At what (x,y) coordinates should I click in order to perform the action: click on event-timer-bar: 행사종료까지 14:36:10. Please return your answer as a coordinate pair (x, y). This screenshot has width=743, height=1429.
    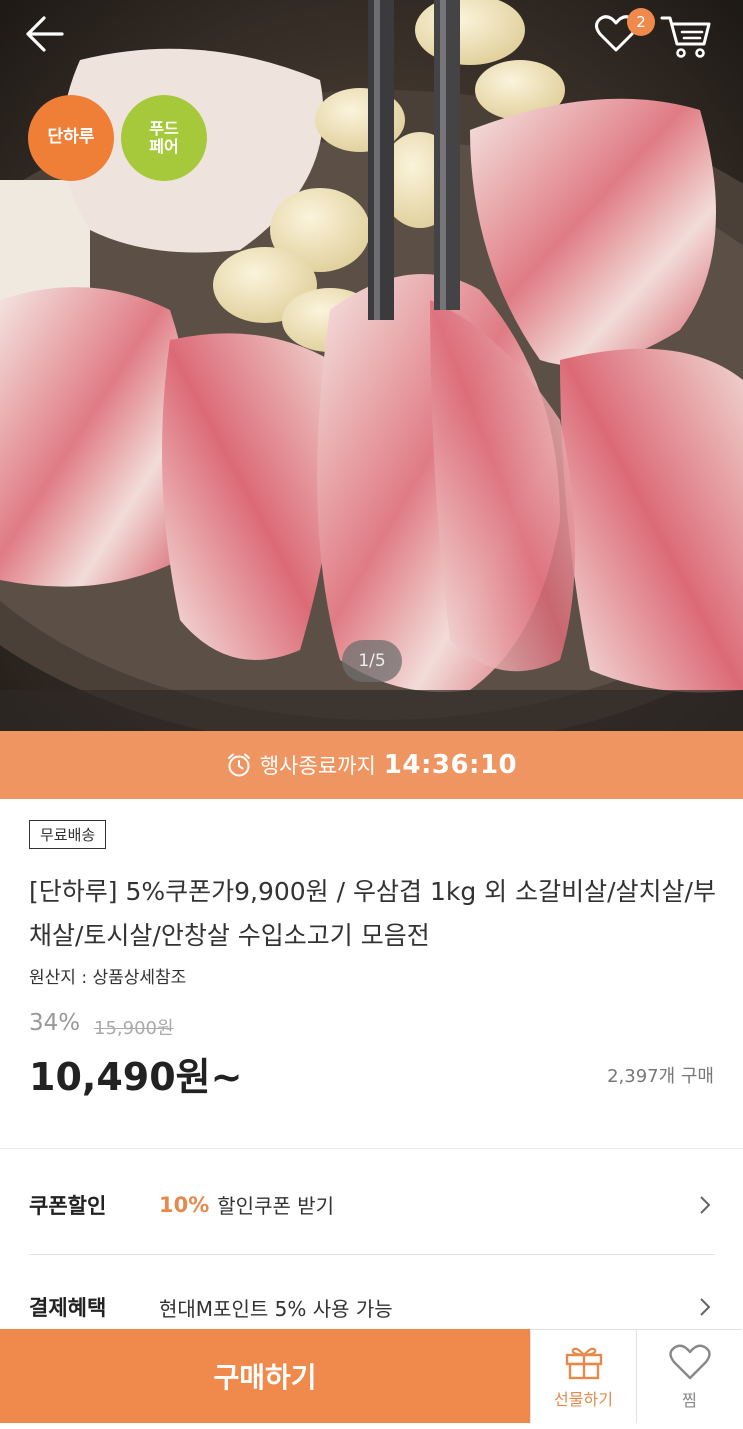
    Looking at the image, I should click on (371, 765).